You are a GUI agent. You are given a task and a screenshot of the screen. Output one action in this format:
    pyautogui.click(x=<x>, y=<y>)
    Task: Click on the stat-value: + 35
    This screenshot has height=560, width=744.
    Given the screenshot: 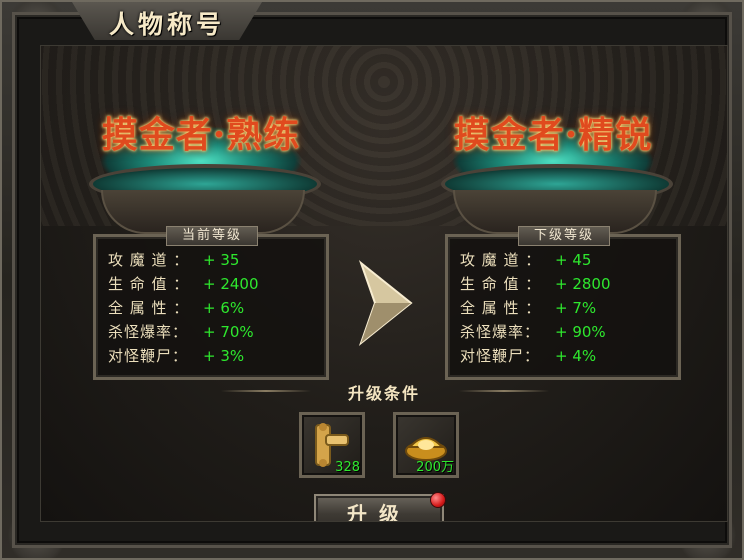 What is the action you would take?
    pyautogui.click(x=221, y=260)
    